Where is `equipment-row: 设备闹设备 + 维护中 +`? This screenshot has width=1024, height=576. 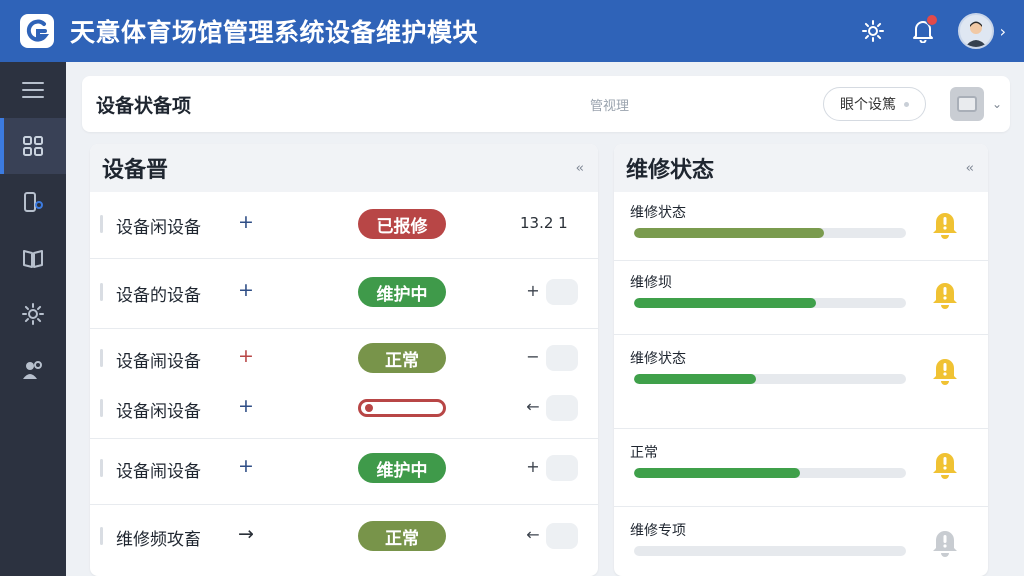
equipment-row: 设备闹设备 + 维护中 + is located at coordinates (344, 468).